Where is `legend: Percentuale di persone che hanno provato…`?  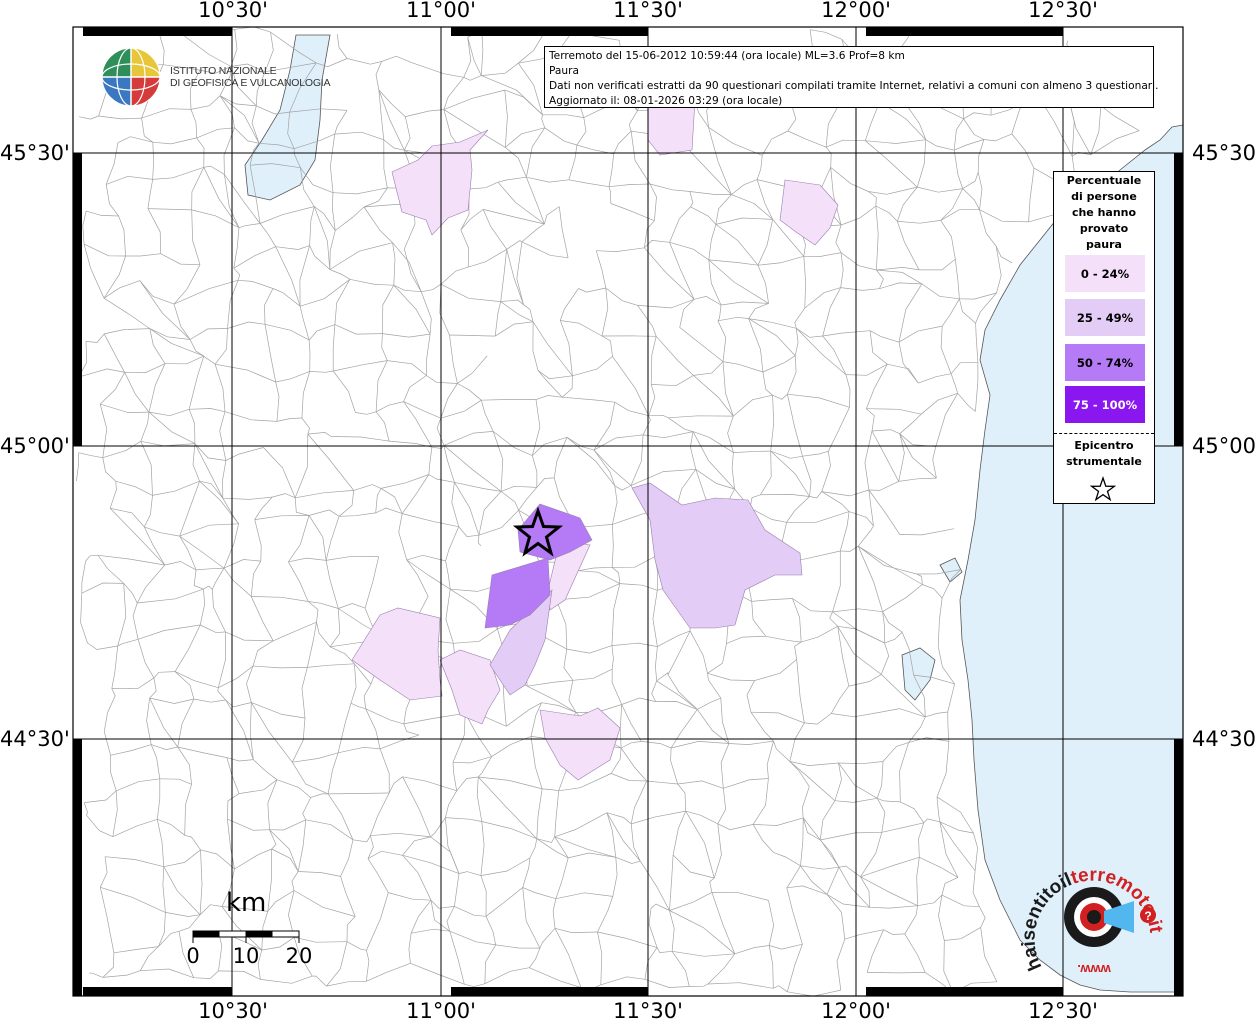
legend: Percentuale di persone che hanno provato… is located at coordinates (1104, 337).